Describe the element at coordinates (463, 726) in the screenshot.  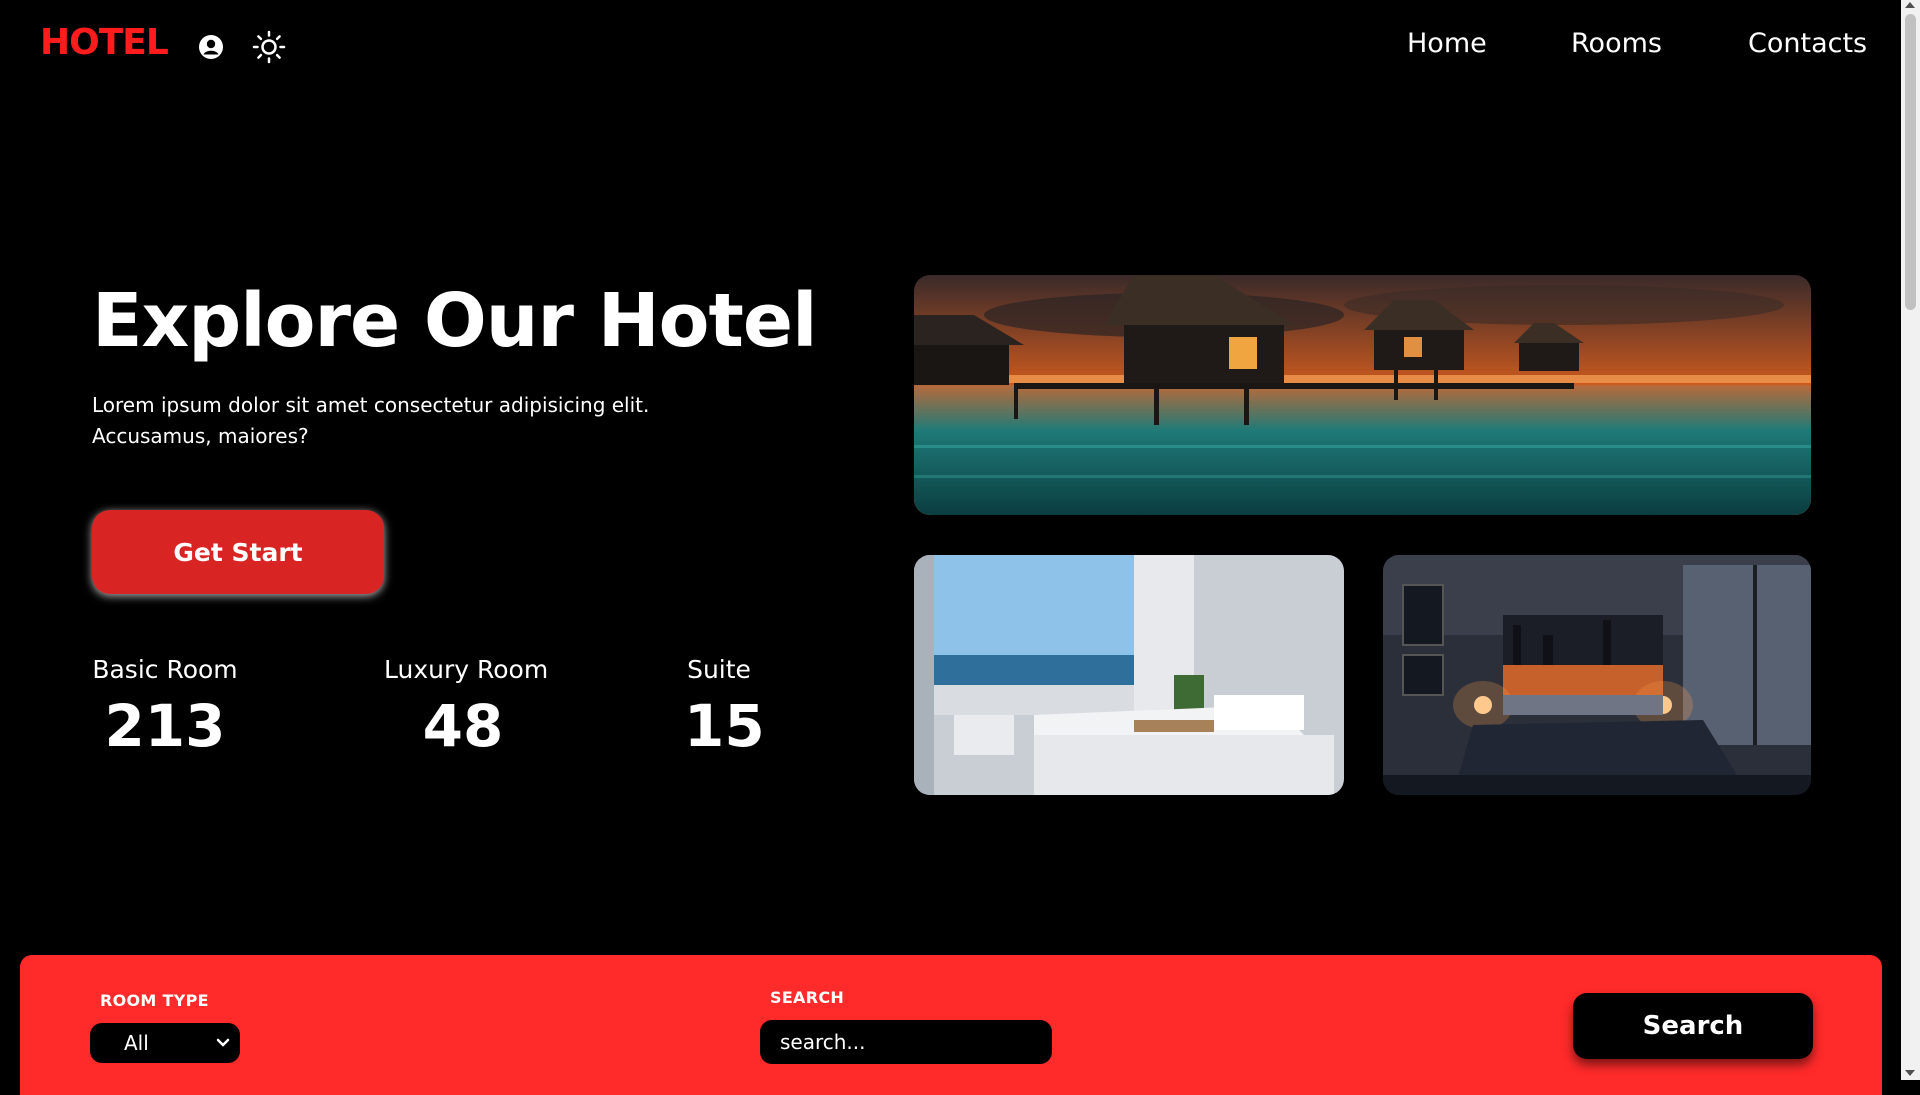
I see `stat-value: 48` at that location.